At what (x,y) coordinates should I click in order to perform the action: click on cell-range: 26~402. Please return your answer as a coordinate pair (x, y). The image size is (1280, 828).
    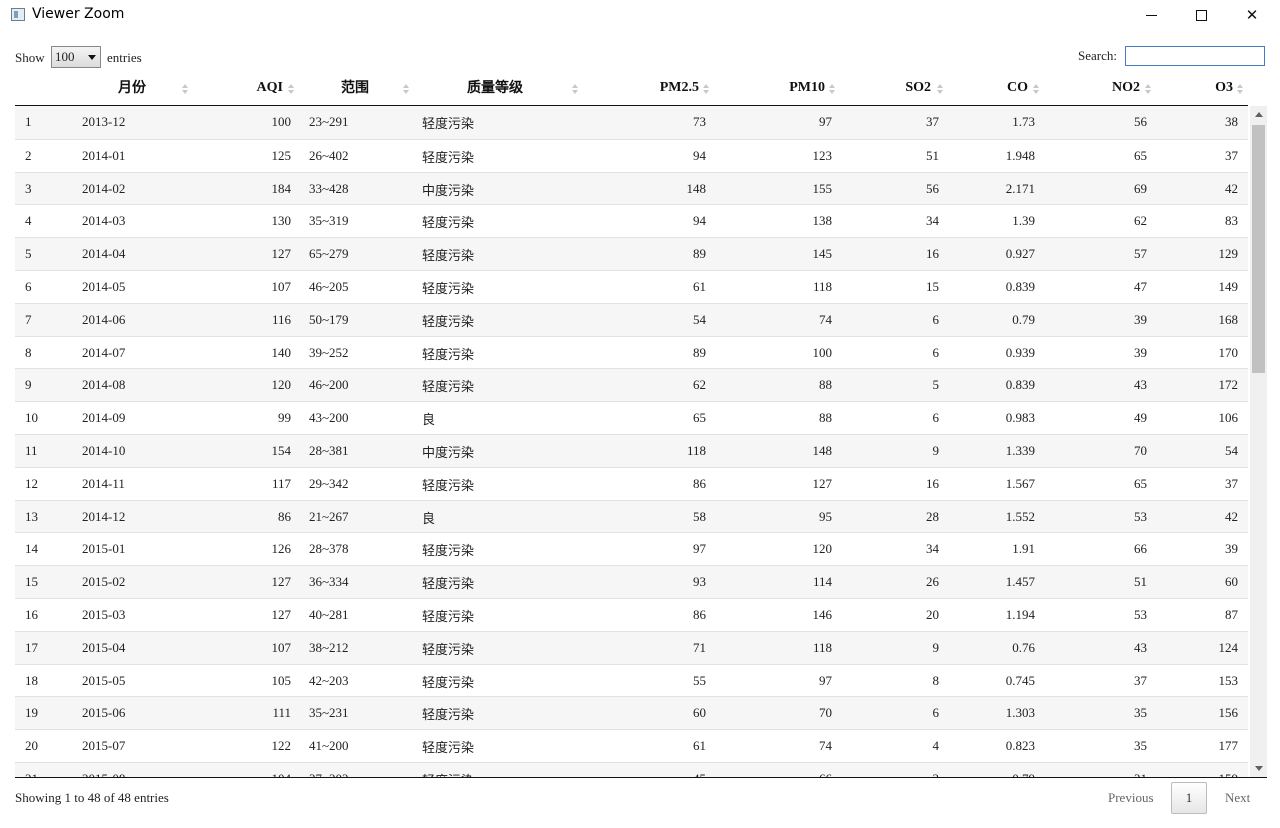
    Looking at the image, I should click on (329, 155).